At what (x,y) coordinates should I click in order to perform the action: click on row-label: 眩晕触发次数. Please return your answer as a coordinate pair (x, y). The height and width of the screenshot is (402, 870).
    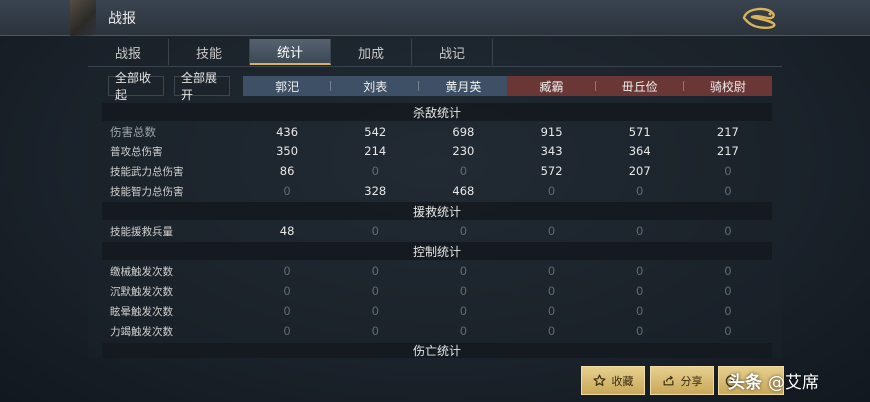
    Looking at the image, I should click on (141, 311).